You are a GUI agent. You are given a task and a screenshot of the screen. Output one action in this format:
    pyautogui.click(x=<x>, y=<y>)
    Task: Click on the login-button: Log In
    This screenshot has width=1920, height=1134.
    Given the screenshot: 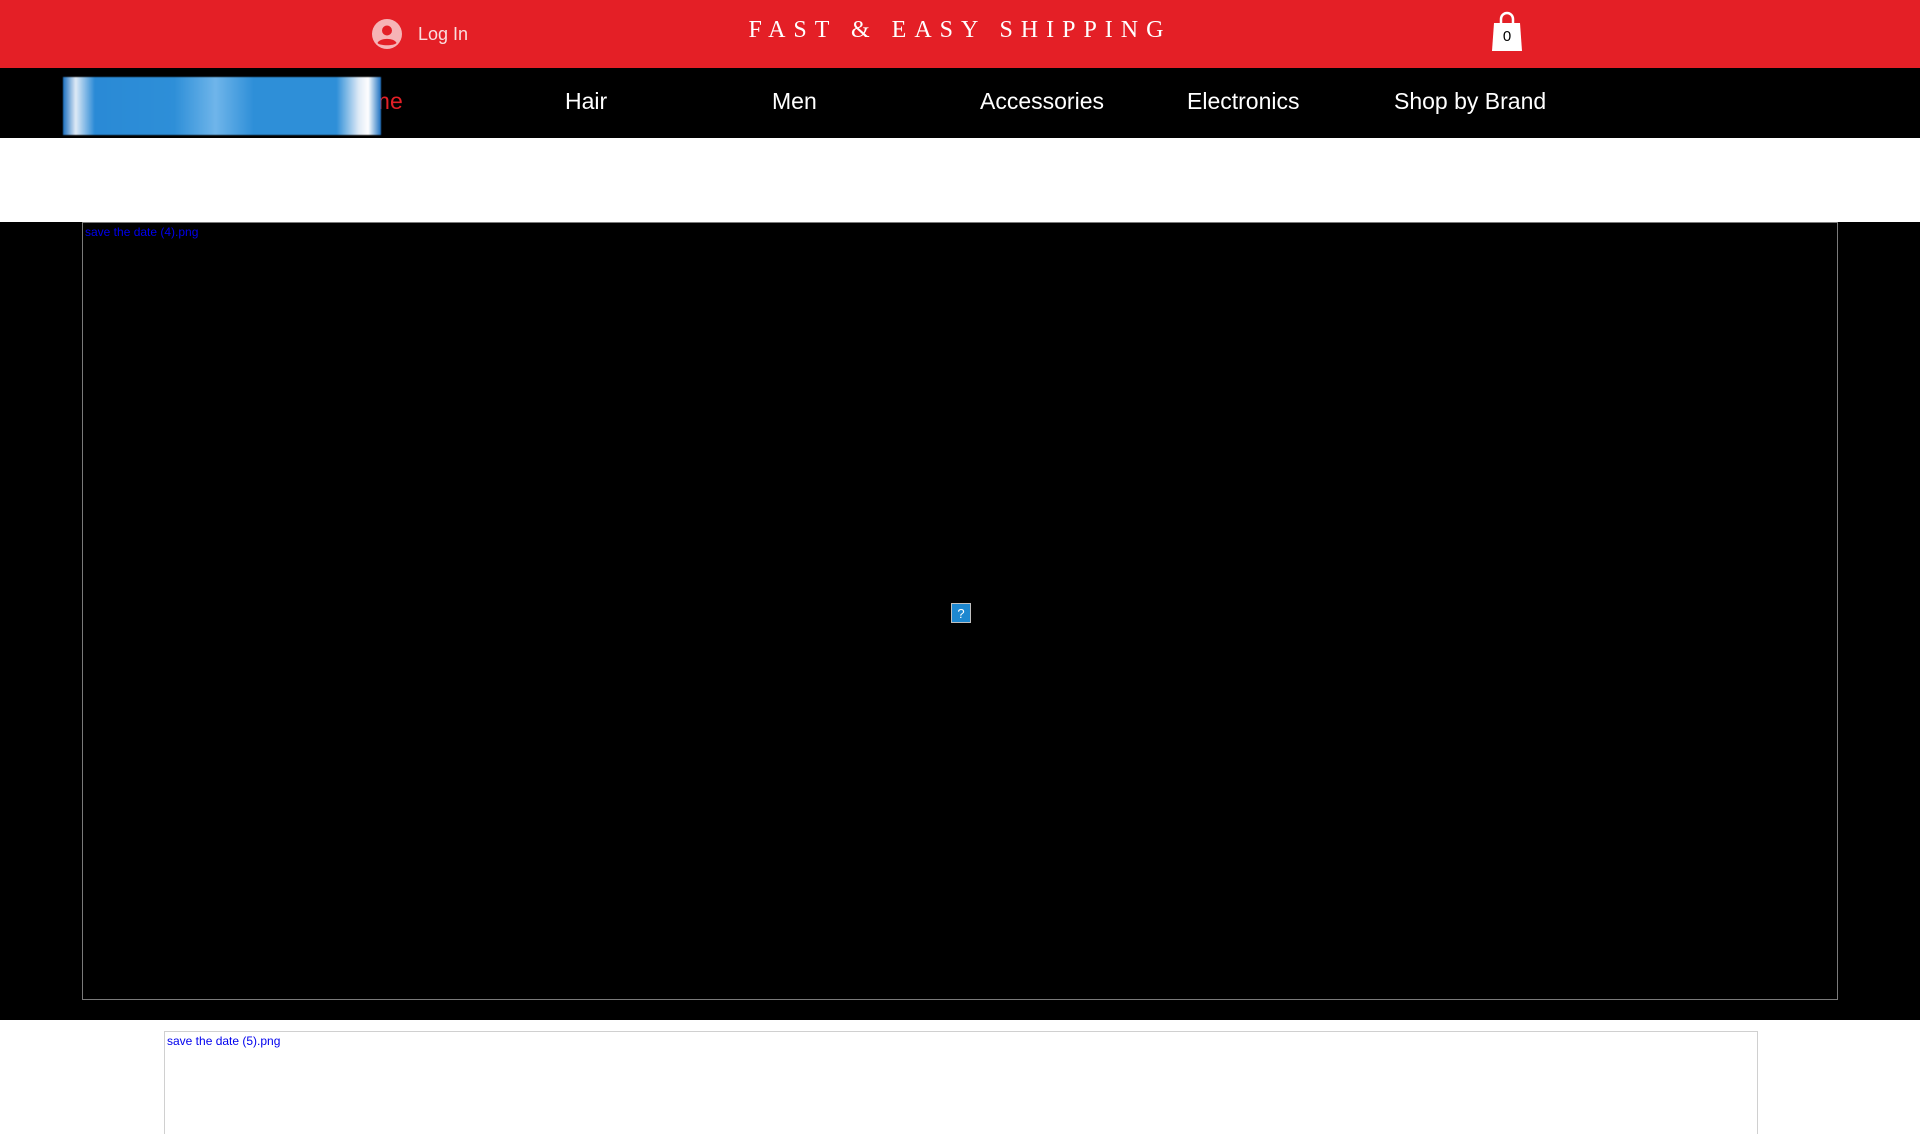 What is the action you would take?
    pyautogui.click(x=420, y=34)
    